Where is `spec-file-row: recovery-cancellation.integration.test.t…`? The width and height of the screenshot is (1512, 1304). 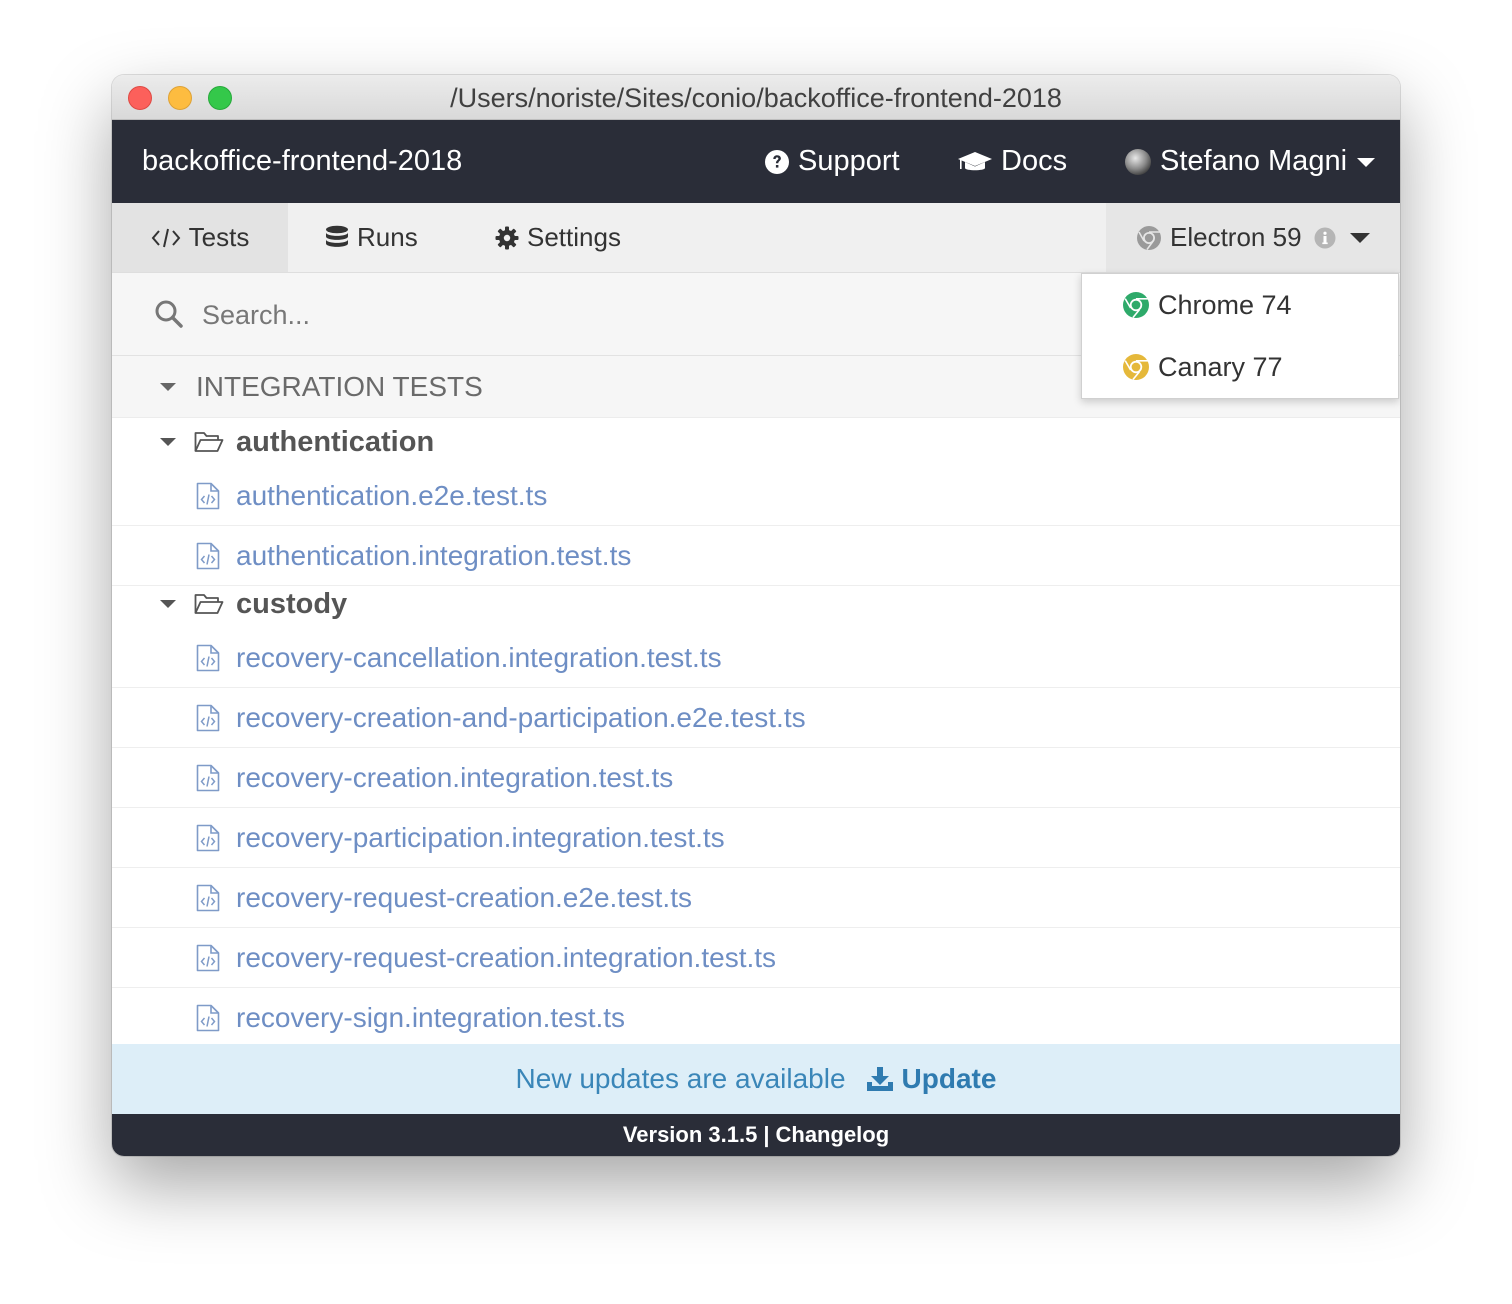
spec-file-row: recovery-cancellation.integration.test.t… is located at coordinates (756, 658).